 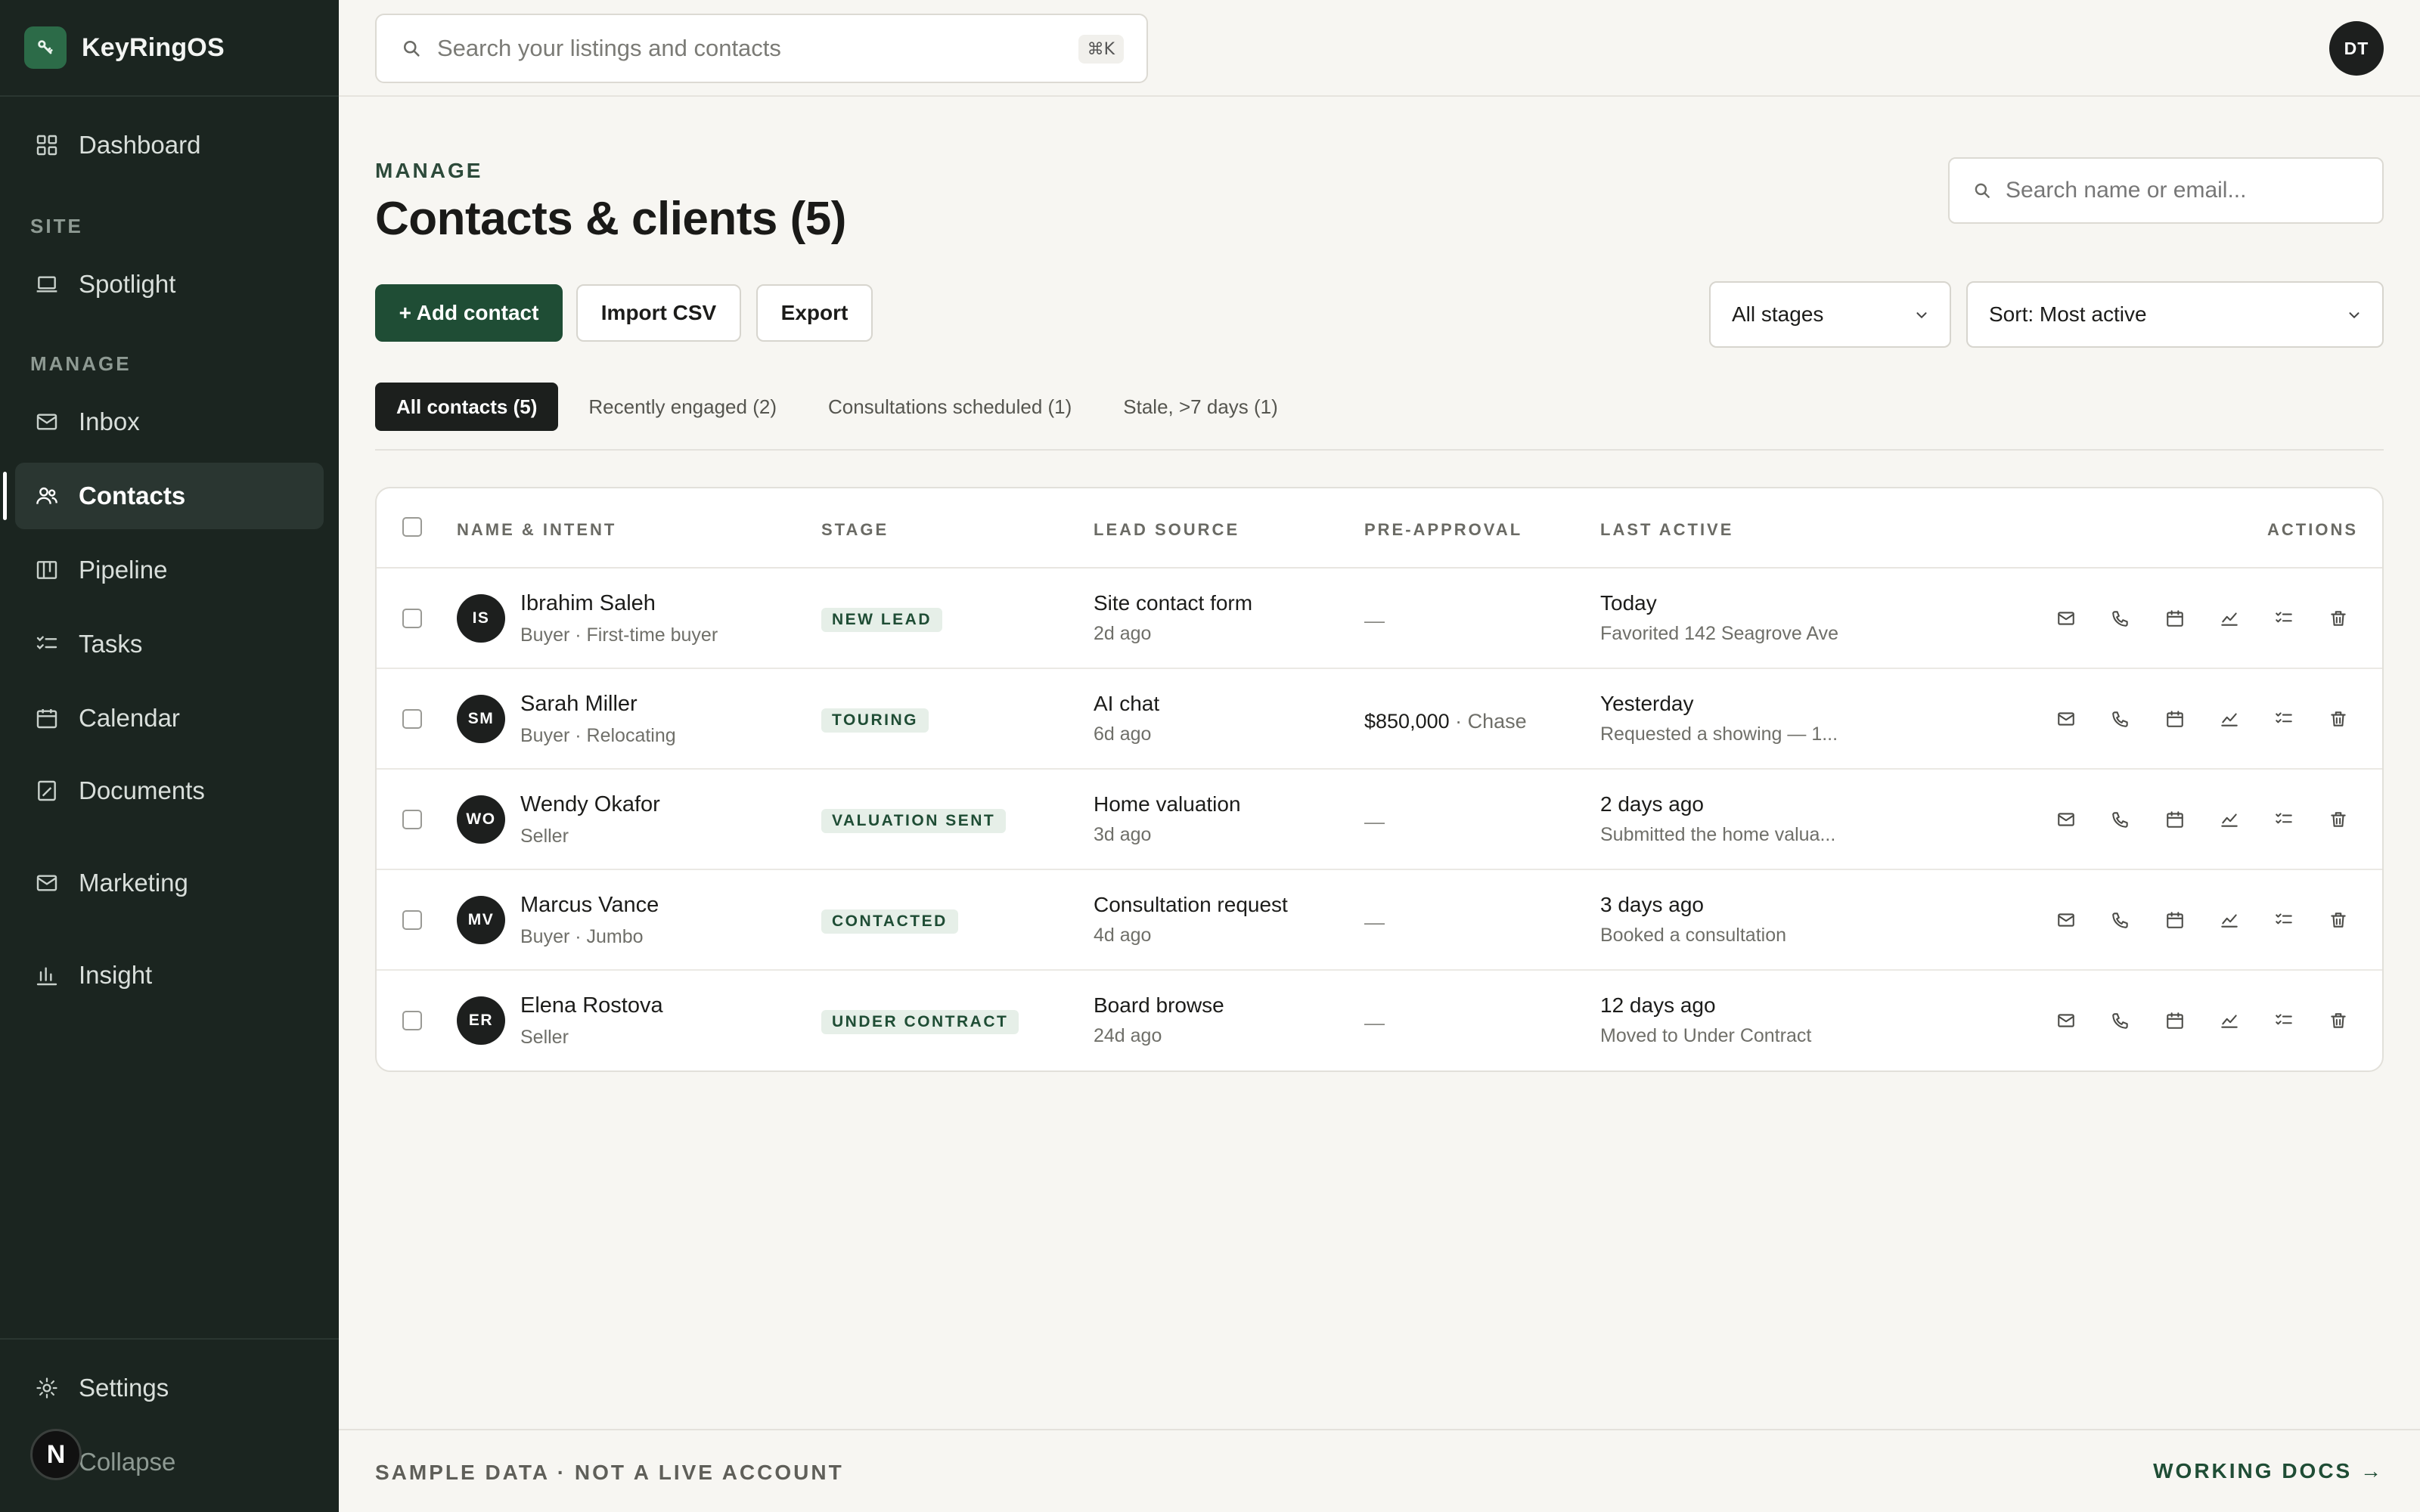 What do you see at coordinates (1127, 703) in the screenshot?
I see `lead-source: AI chat` at bounding box center [1127, 703].